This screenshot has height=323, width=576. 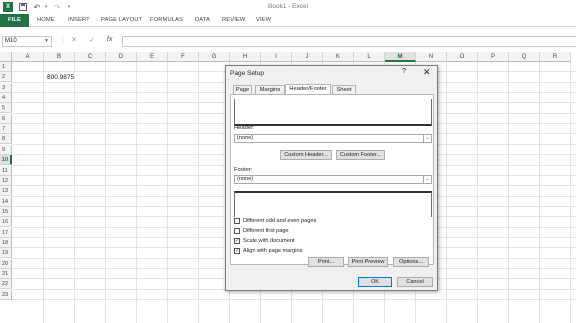 What do you see at coordinates (6, 87) in the screenshot?
I see `row-header-3: 3` at bounding box center [6, 87].